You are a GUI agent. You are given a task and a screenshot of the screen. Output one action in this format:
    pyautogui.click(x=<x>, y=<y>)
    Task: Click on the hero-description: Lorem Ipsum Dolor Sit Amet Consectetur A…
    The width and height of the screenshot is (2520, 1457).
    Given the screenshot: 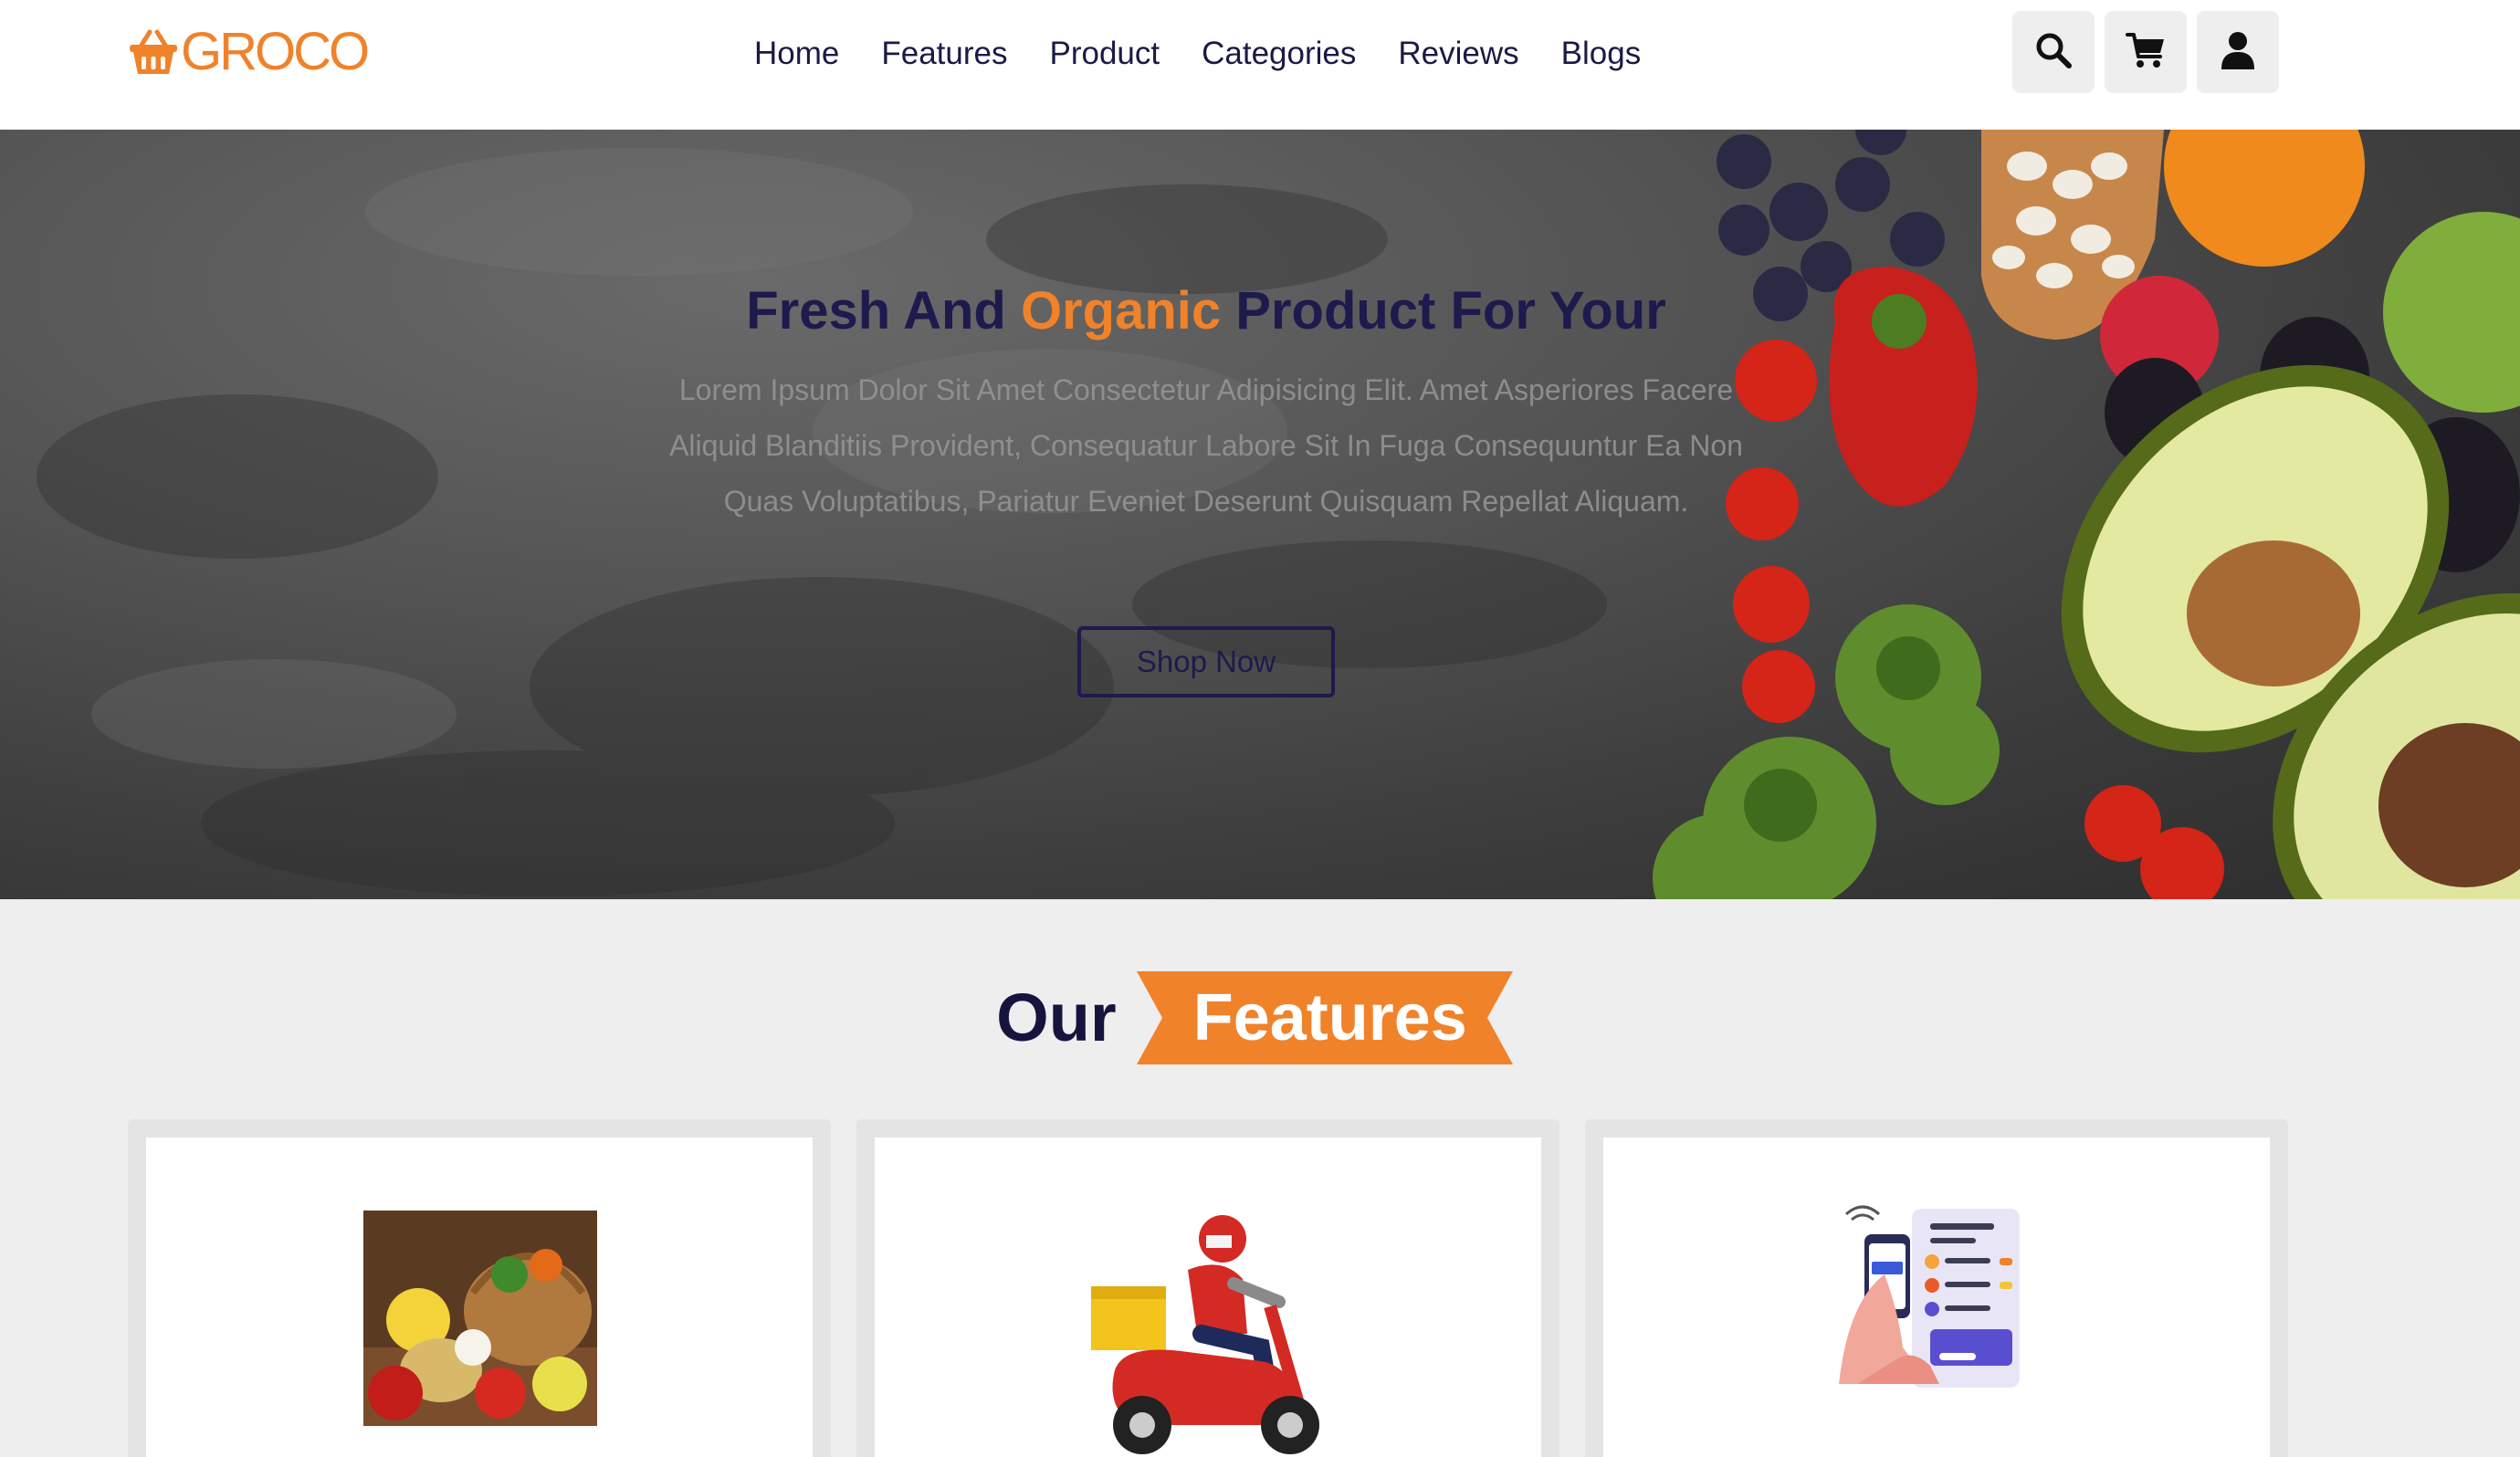 What is the action you would take?
    pyautogui.click(x=1206, y=445)
    